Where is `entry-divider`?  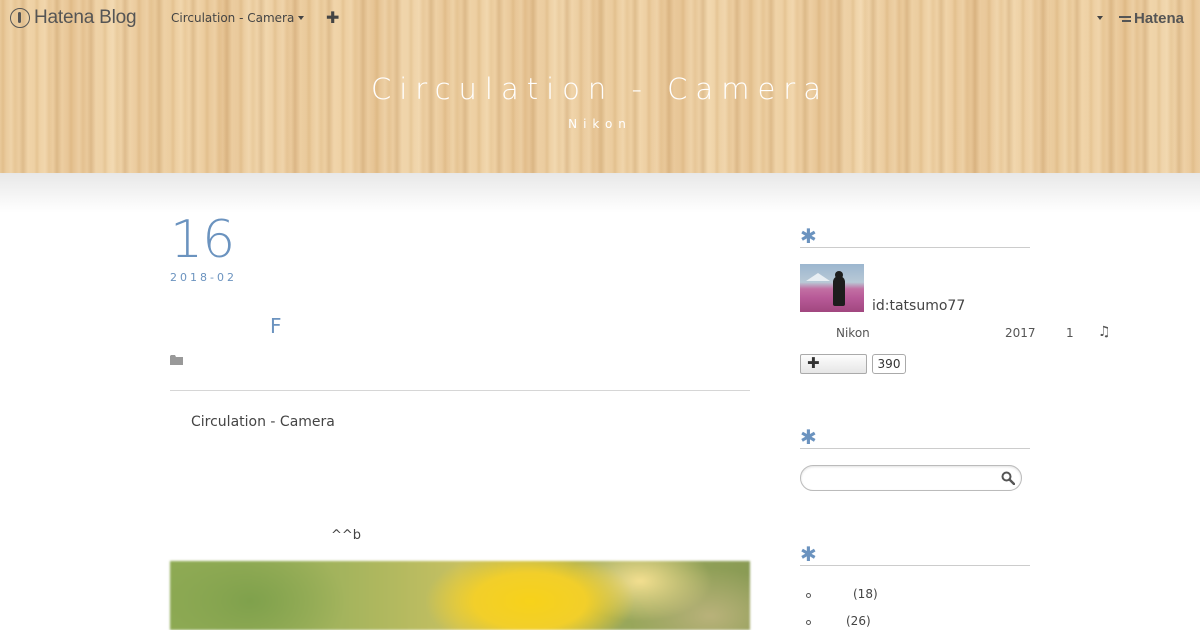
entry-divider is located at coordinates (460, 390).